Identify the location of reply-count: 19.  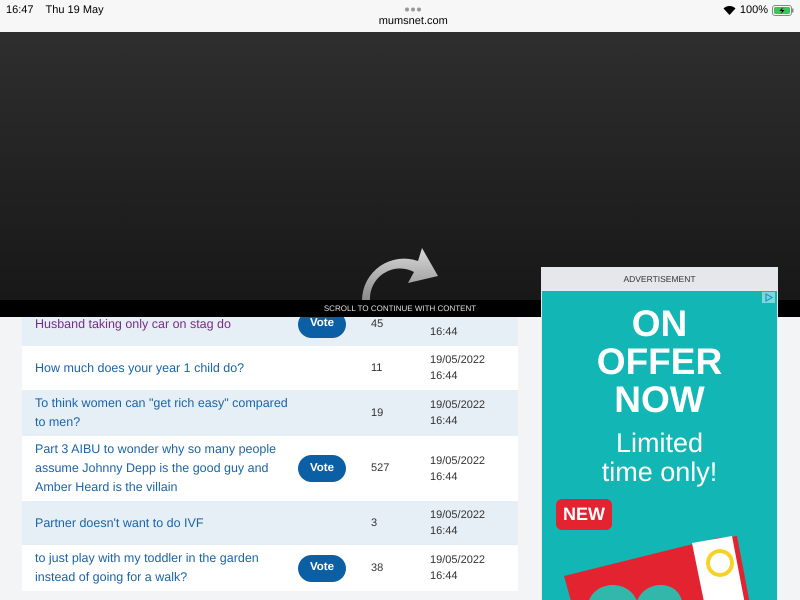
(377, 413).